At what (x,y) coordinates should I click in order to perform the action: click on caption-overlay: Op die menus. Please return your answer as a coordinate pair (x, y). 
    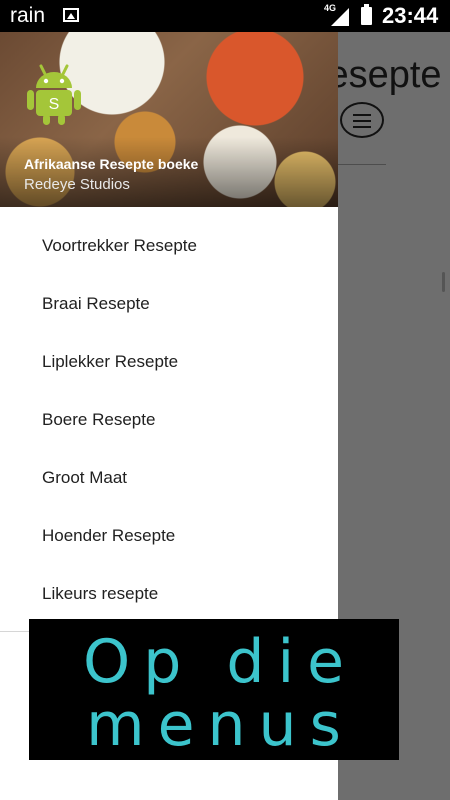
    Looking at the image, I should click on (214, 689).